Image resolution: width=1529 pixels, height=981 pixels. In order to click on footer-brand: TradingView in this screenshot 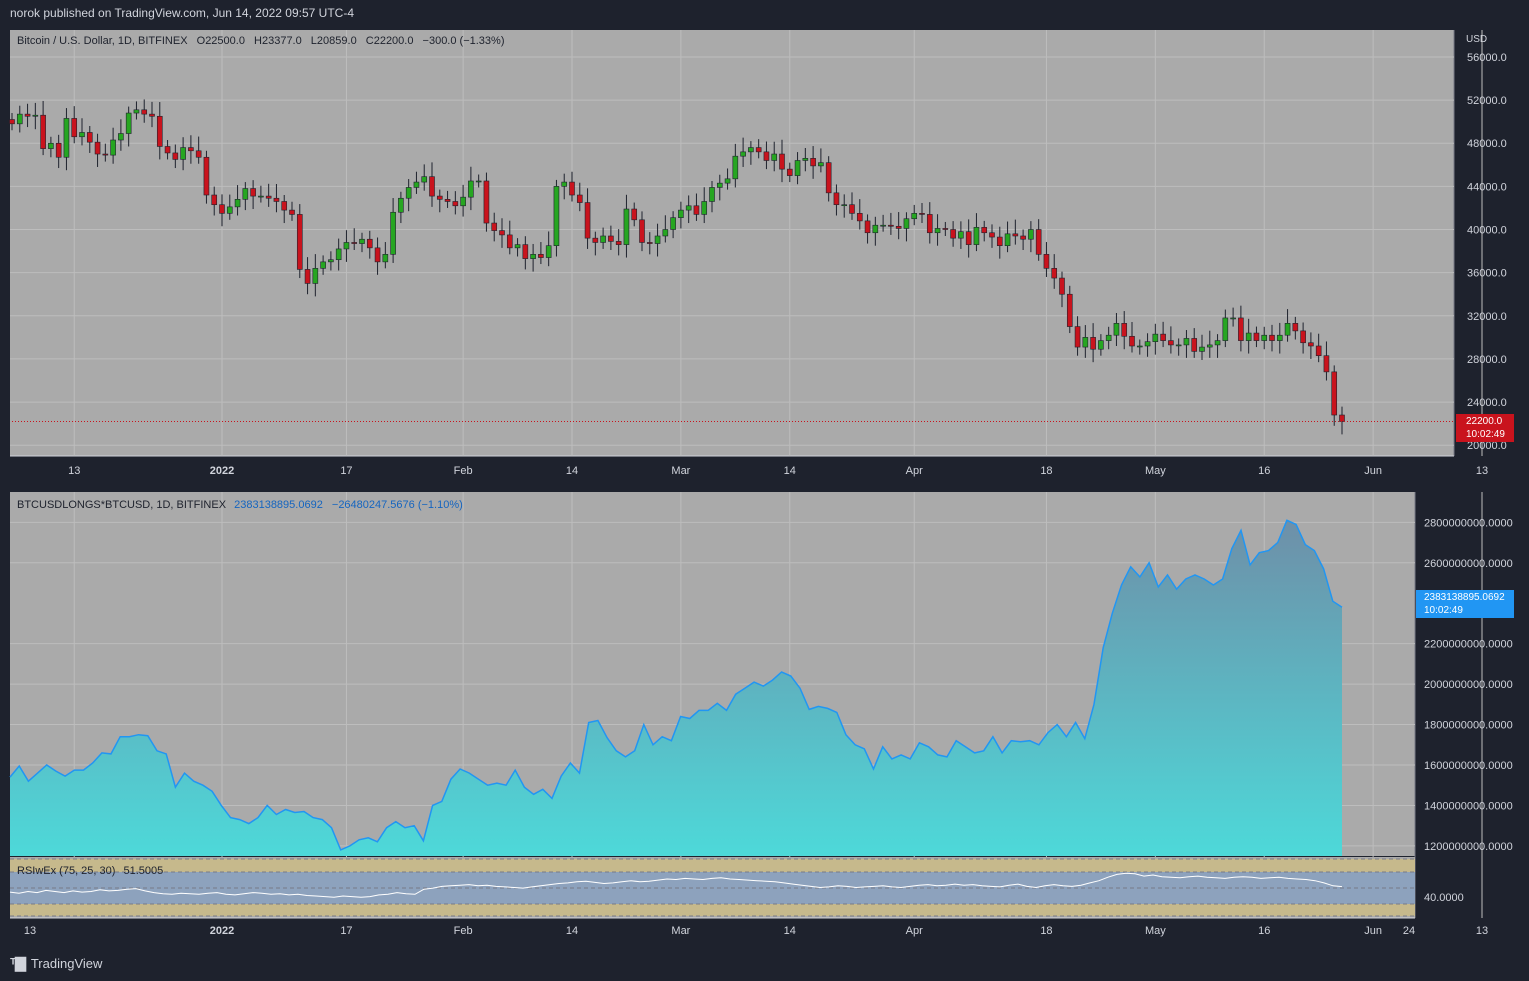, I will do `click(67, 963)`.